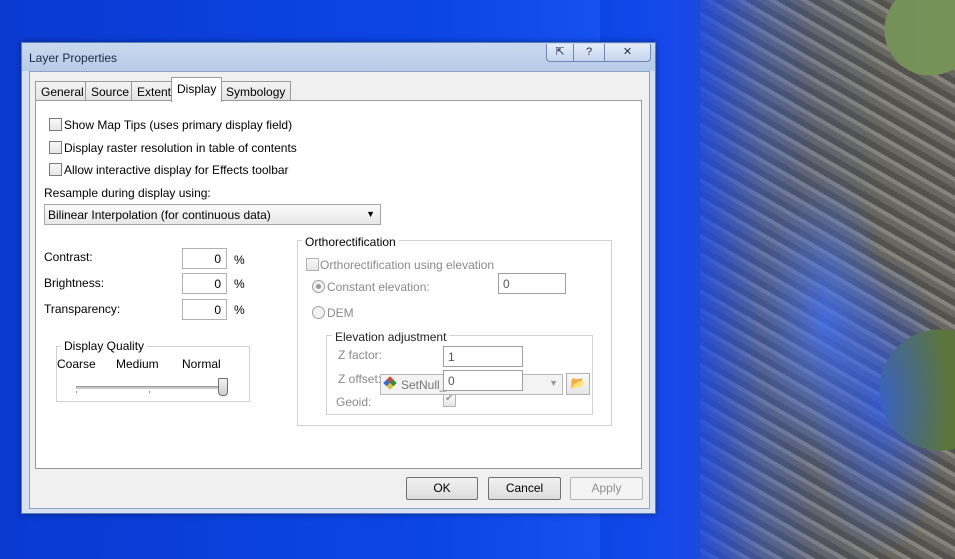  I want to click on brightness-label: Brightness:, so click(74, 283).